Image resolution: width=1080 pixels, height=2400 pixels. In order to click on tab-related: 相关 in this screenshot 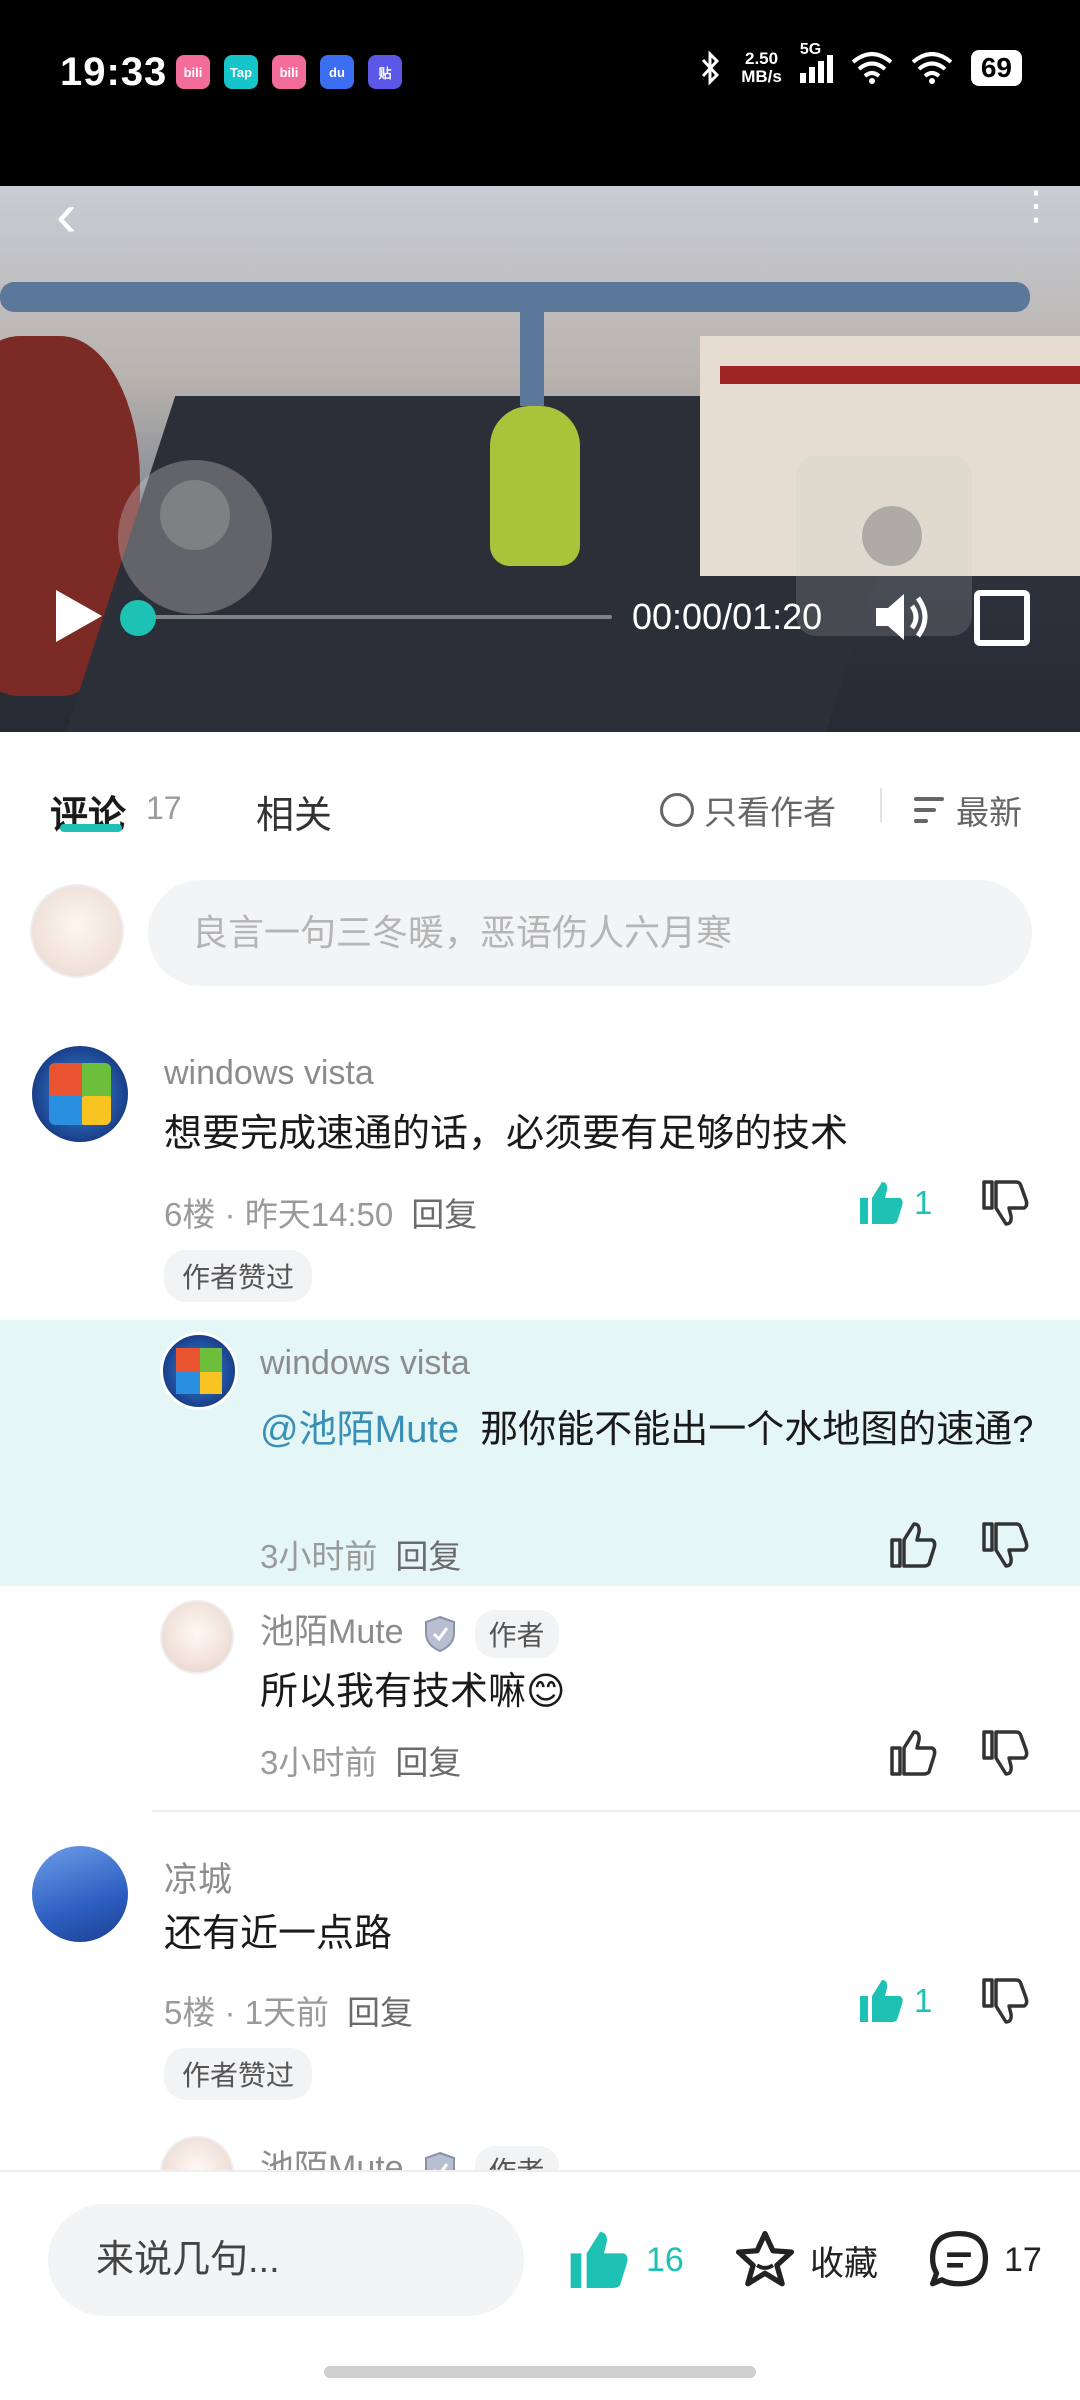, I will do `click(294, 811)`.